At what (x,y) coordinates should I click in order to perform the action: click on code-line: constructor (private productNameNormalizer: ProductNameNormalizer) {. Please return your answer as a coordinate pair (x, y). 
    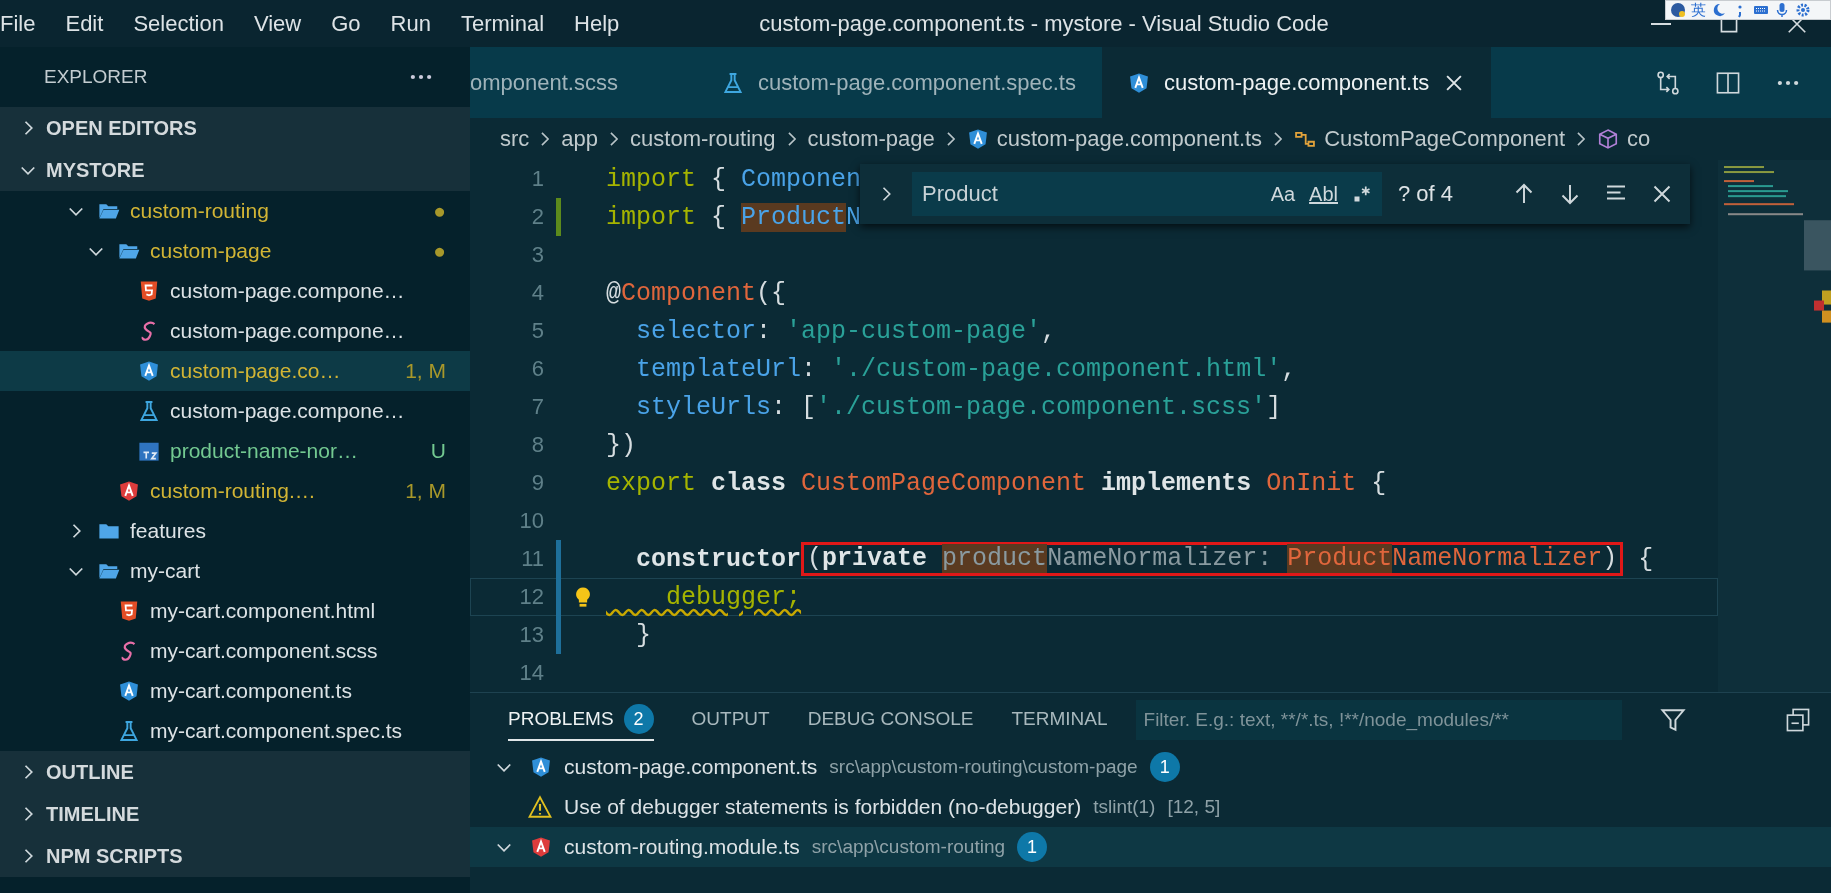
    Looking at the image, I should click on (1145, 559).